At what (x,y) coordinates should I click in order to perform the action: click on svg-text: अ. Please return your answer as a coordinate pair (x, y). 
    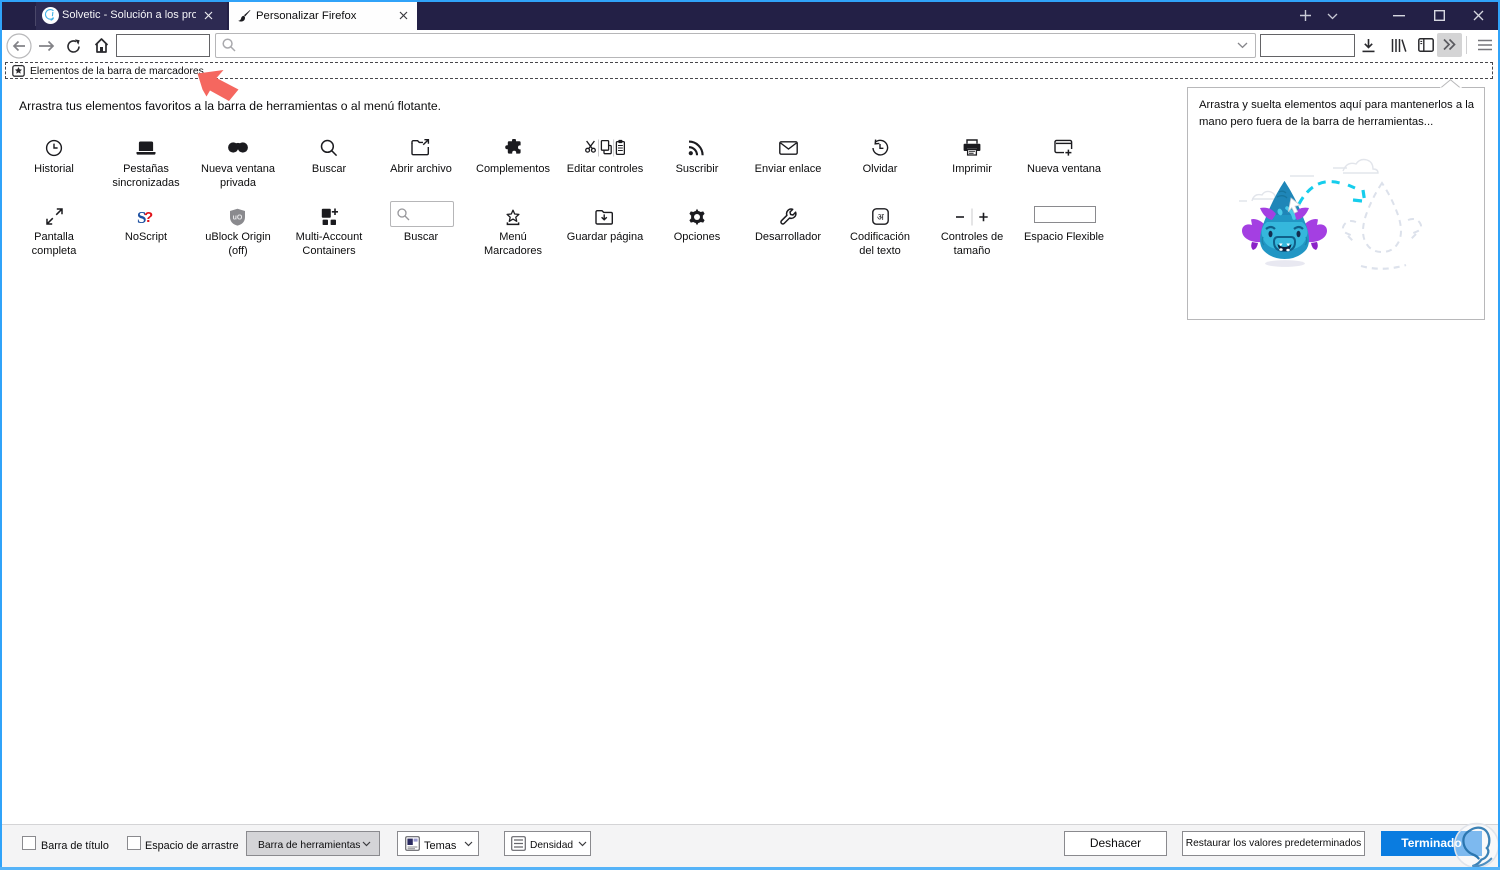
    Looking at the image, I should click on (881, 217).